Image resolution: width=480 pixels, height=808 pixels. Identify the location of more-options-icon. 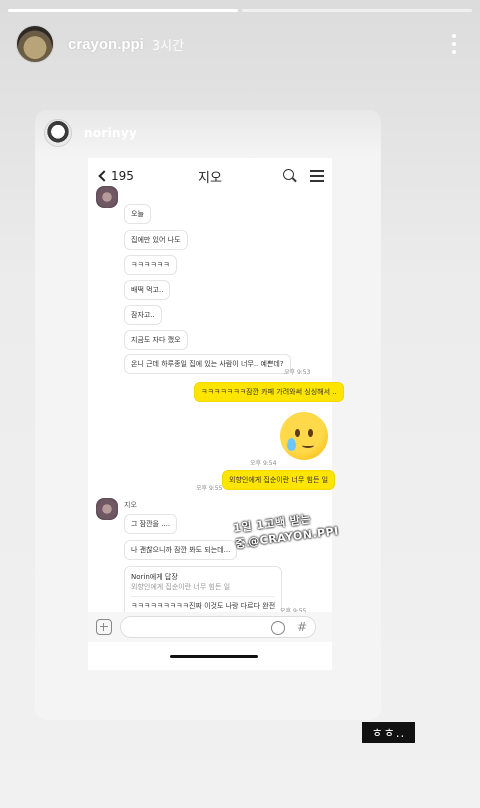
(454, 44).